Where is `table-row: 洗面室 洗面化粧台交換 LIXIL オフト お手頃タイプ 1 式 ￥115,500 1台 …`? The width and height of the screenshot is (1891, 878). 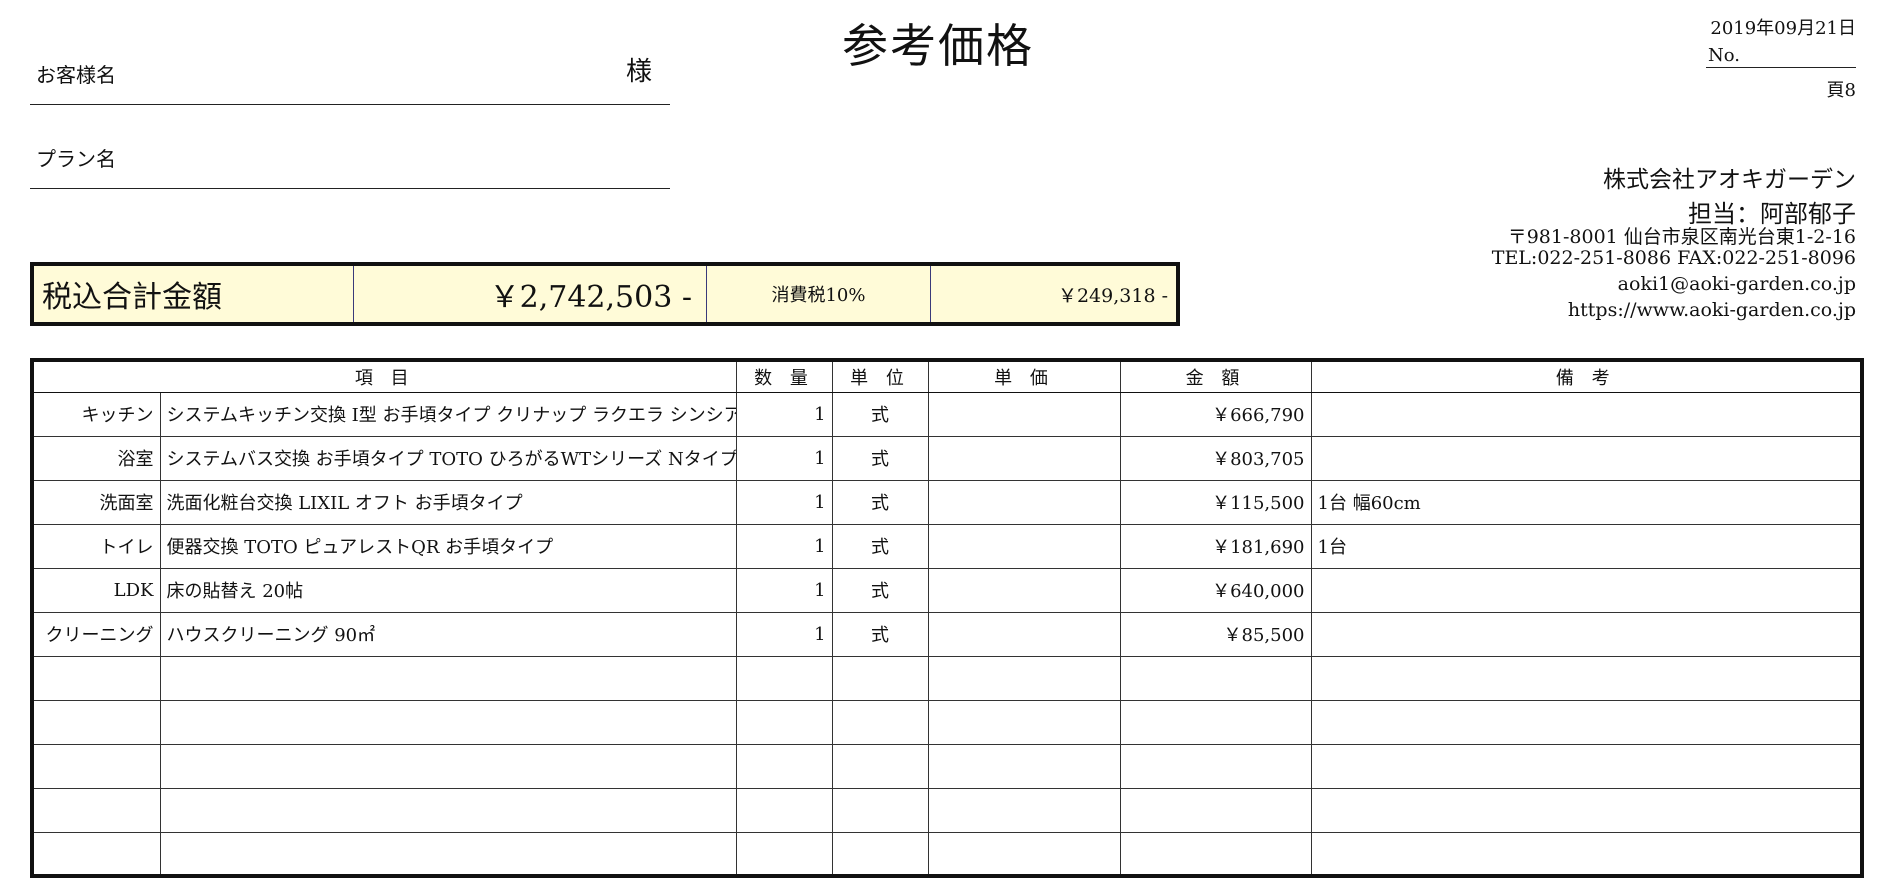
table-row: 洗面室 洗面化粧台交換 LIXIL オフト お手頃タイプ 1 式 ￥115,500 1台 … is located at coordinates (947, 502).